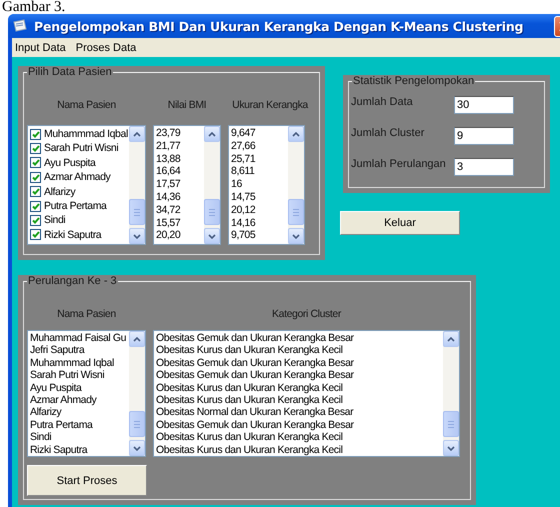  Describe the element at coordinates (106, 48) in the screenshot. I see `menu-item: Proses Data` at that location.